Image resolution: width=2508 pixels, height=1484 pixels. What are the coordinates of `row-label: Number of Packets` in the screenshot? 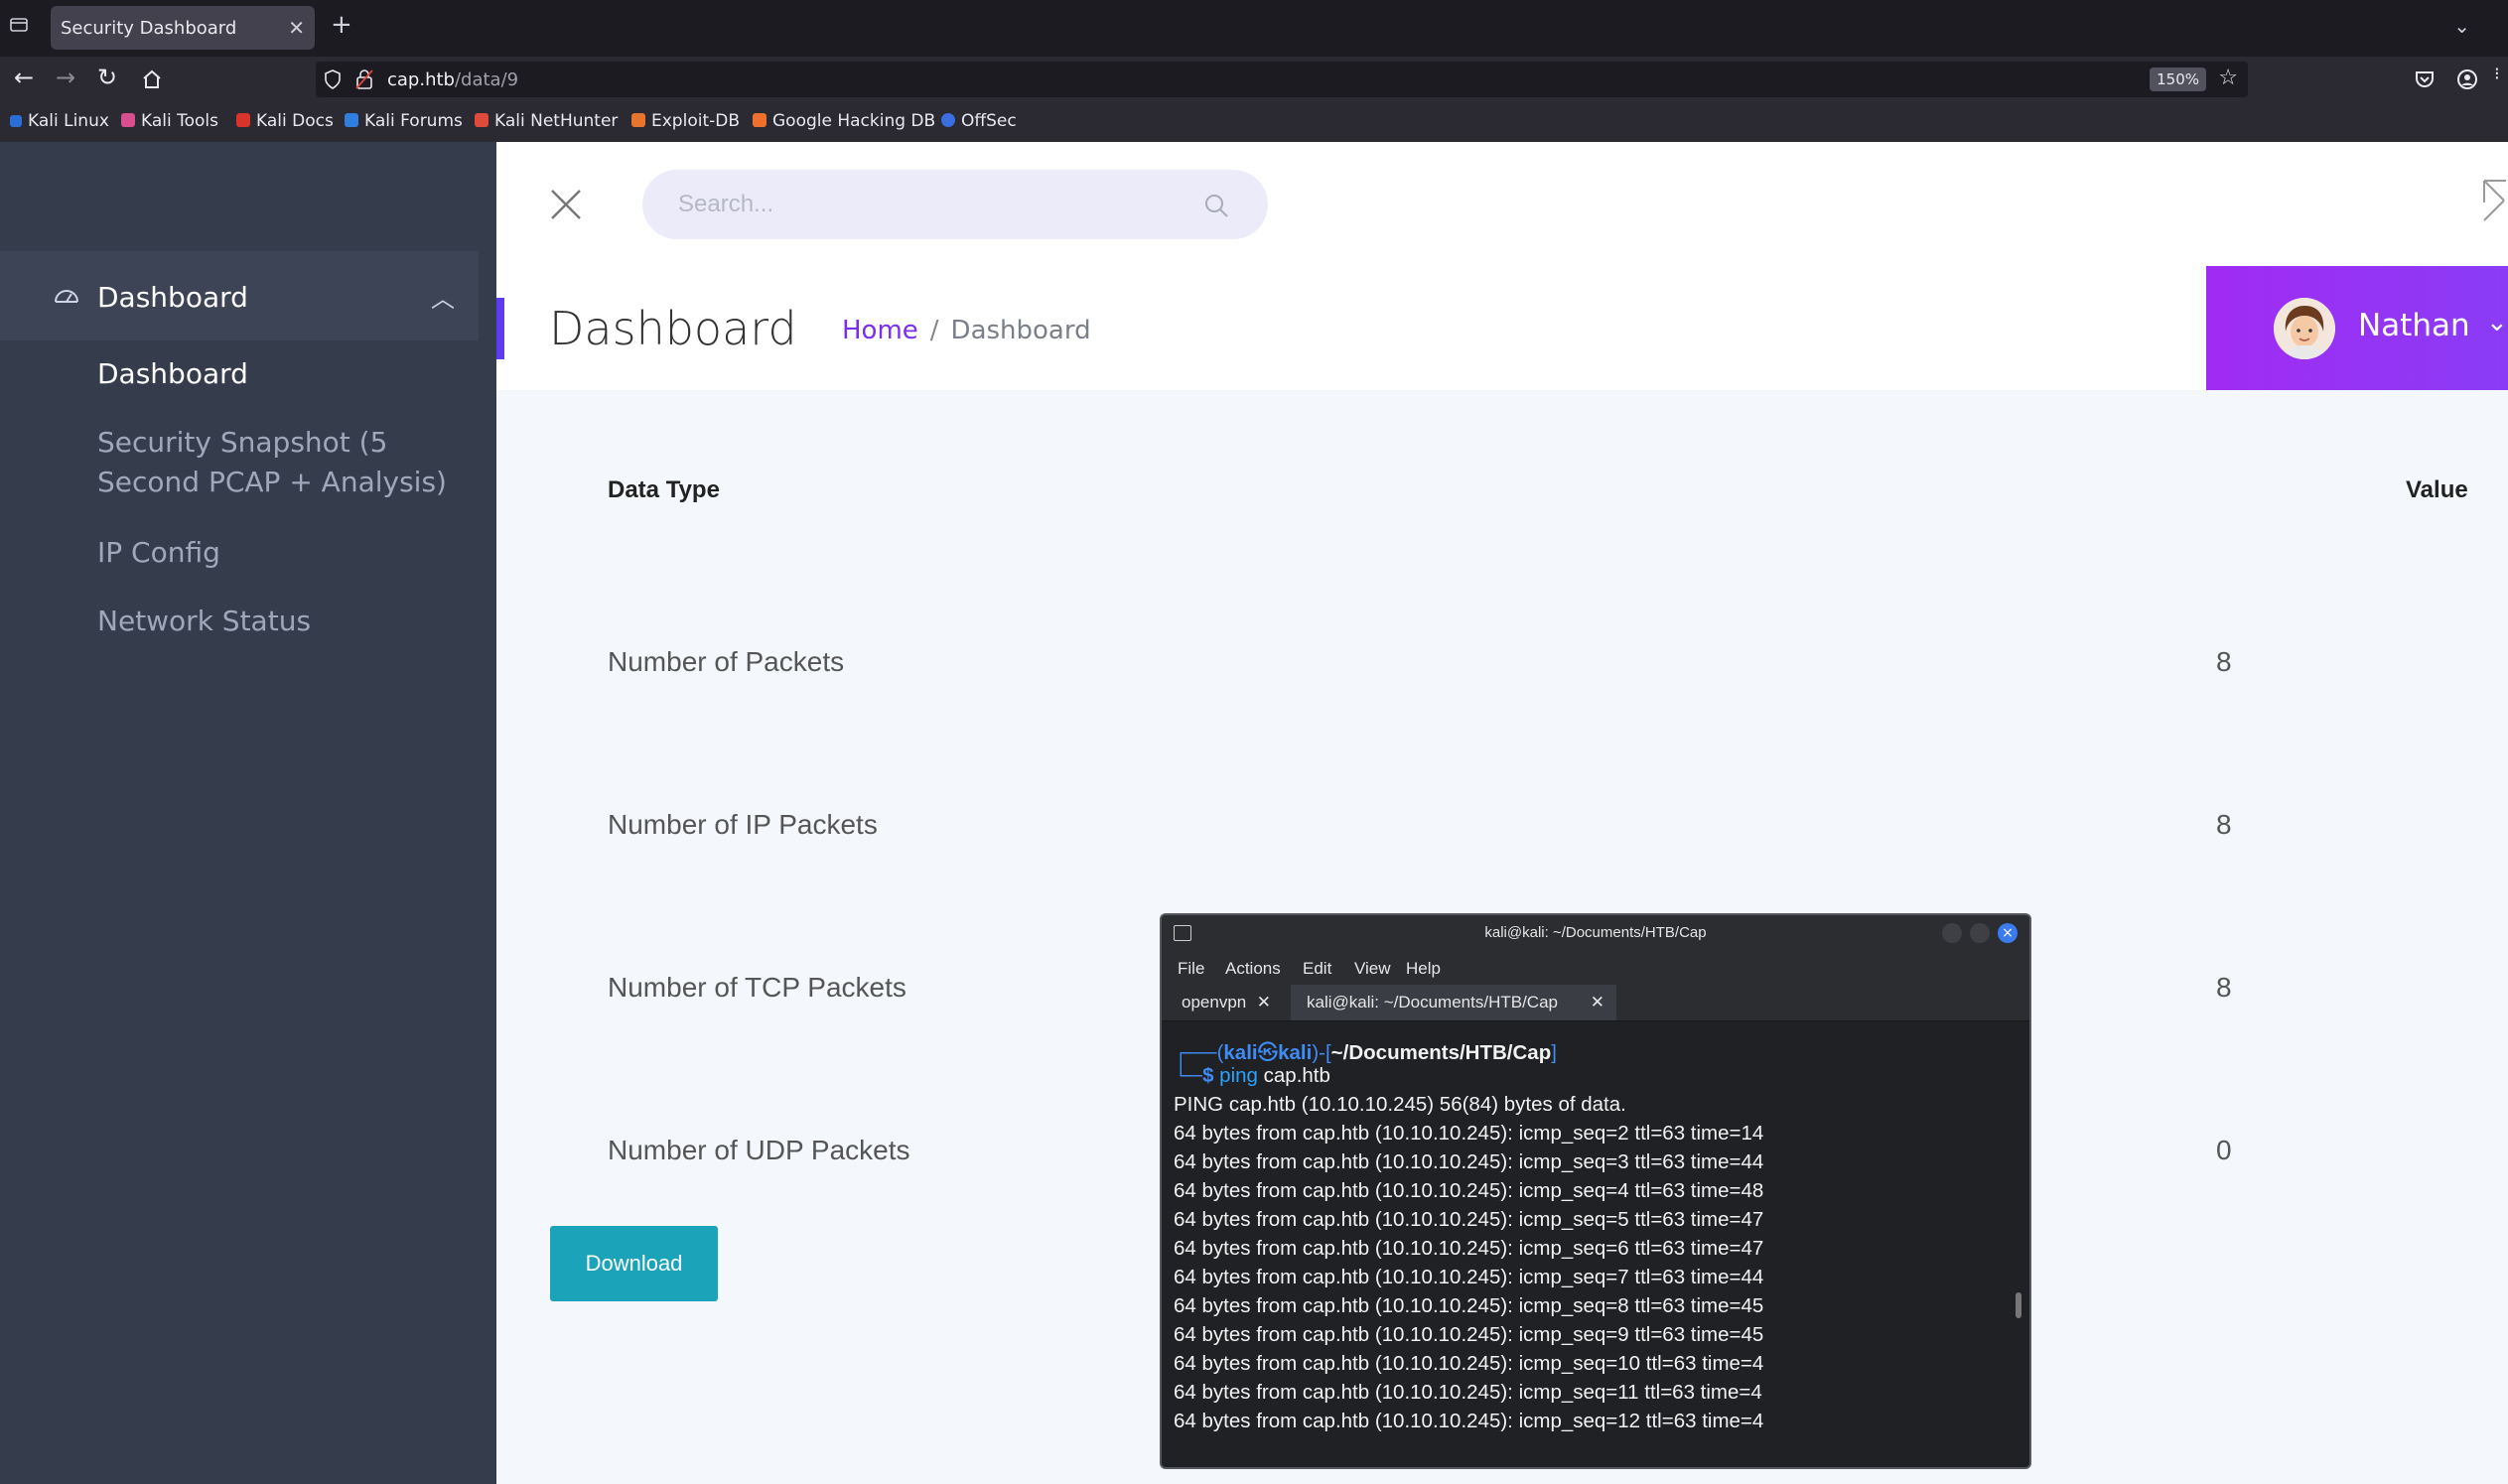 It's located at (726, 661).